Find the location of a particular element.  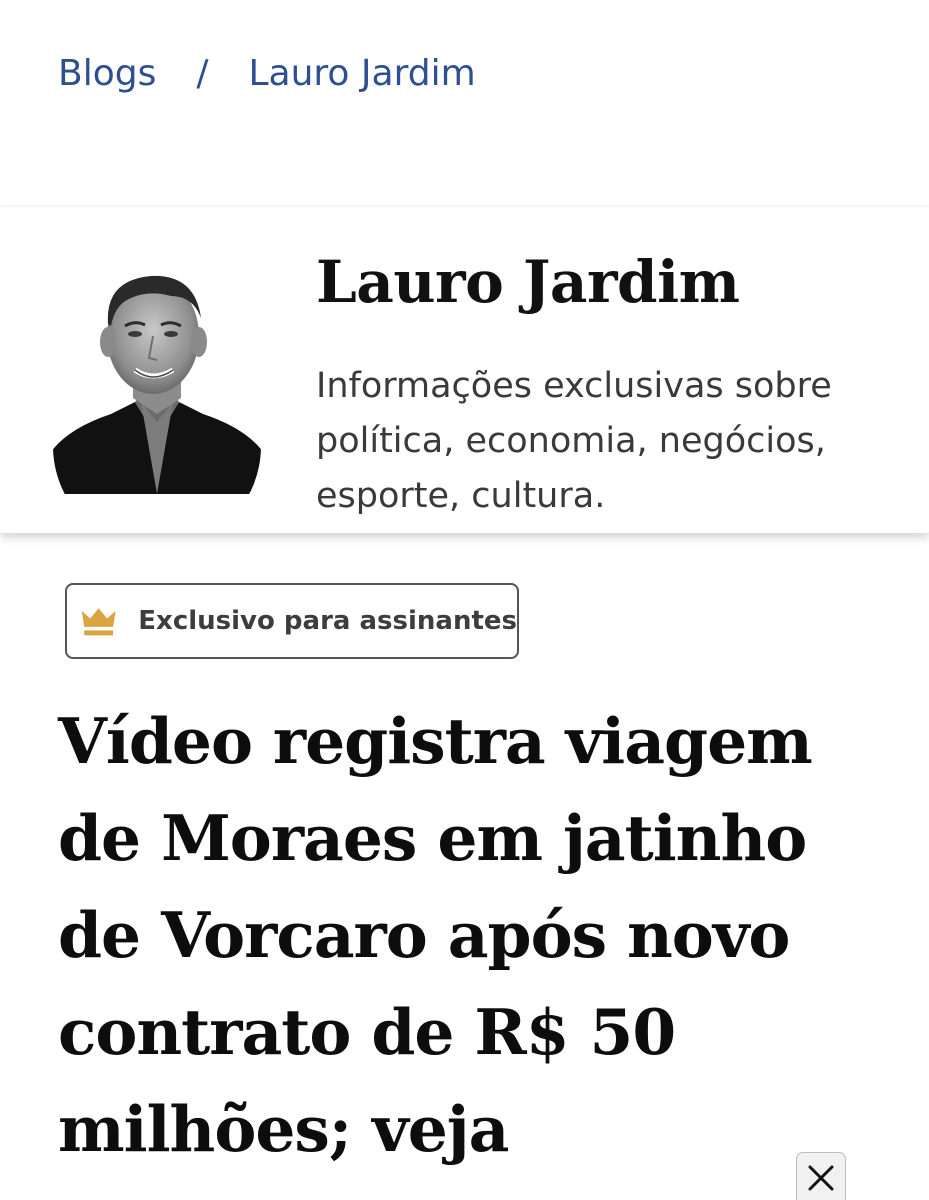

blog-title: Lauro Jardim is located at coordinates (528, 282).